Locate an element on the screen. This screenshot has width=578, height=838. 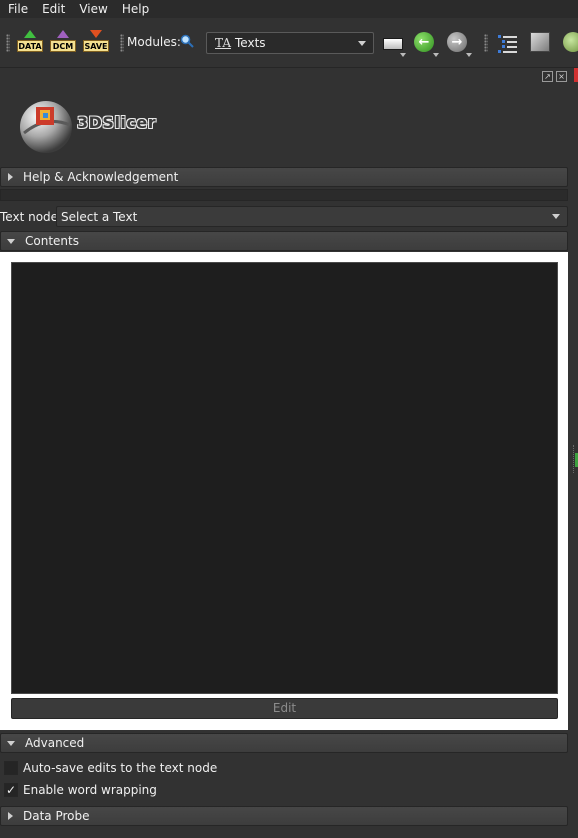
module-selected-value: Texts is located at coordinates (250, 43).